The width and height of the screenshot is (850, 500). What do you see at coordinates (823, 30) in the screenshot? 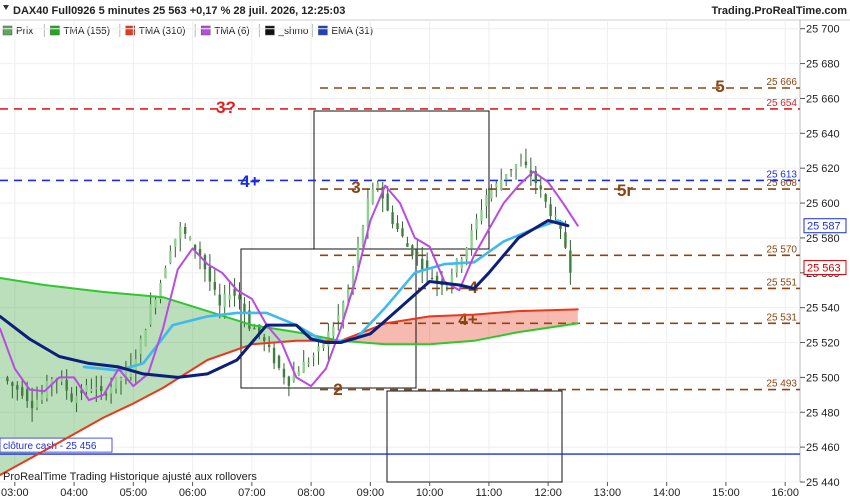
I see `y-tick-label: 25 700` at bounding box center [823, 30].